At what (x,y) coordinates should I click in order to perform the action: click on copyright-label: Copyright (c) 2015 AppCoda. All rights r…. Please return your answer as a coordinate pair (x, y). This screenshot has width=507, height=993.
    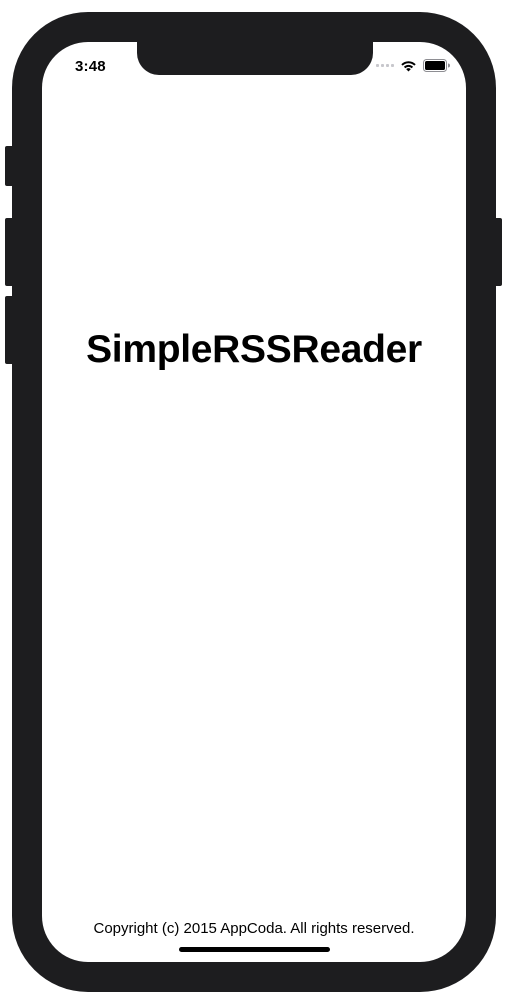
    Looking at the image, I should click on (254, 928).